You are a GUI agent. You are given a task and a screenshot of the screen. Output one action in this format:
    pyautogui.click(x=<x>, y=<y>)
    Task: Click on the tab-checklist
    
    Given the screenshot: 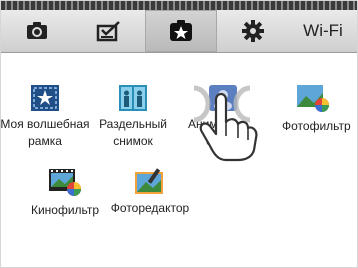 What is the action you would take?
    pyautogui.click(x=109, y=31)
    